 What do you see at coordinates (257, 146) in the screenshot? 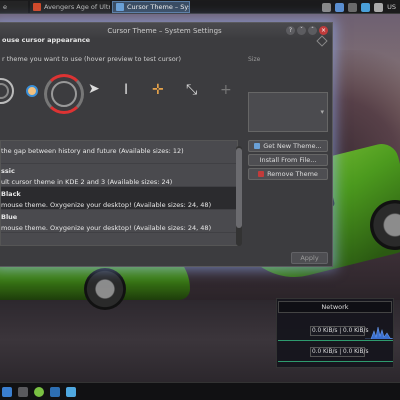
I see `download-icon` at bounding box center [257, 146].